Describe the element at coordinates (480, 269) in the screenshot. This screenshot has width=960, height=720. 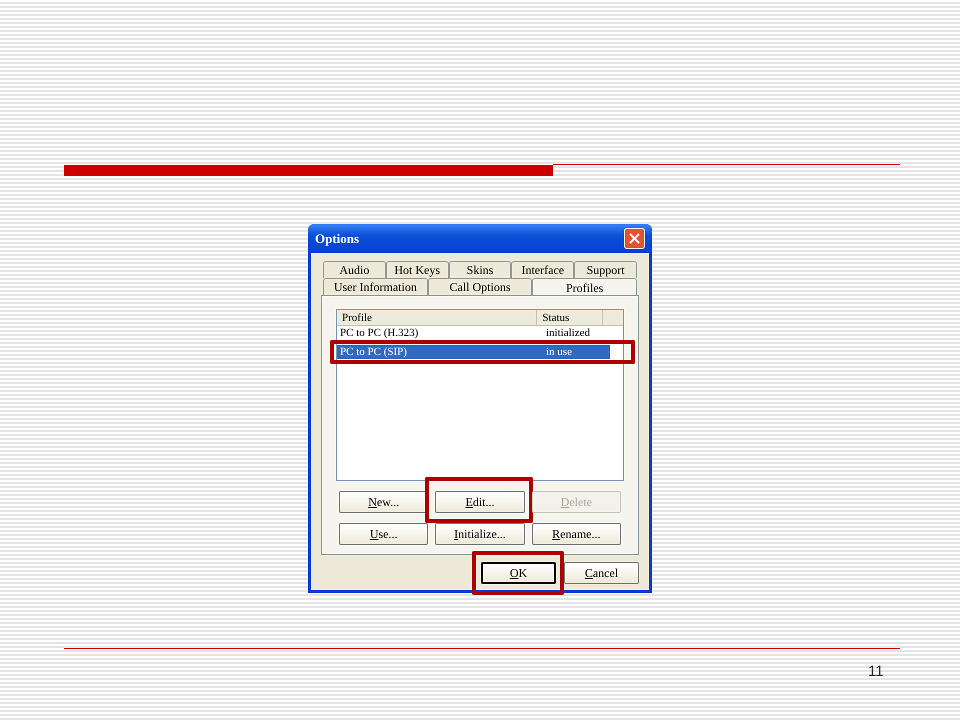
I see `tab: Skins` at that location.